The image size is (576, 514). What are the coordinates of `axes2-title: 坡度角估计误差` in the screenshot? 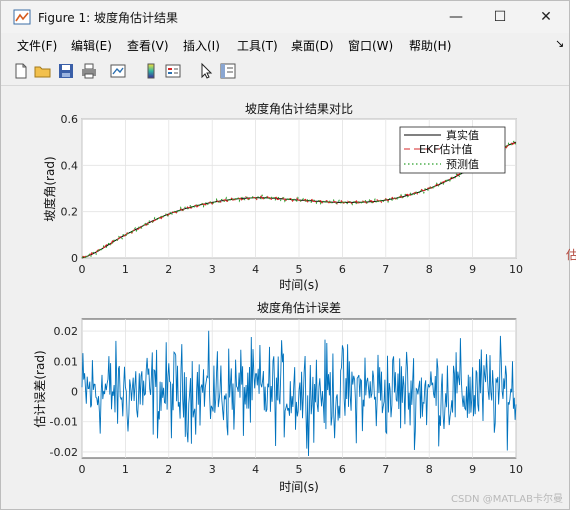 It's located at (299, 307).